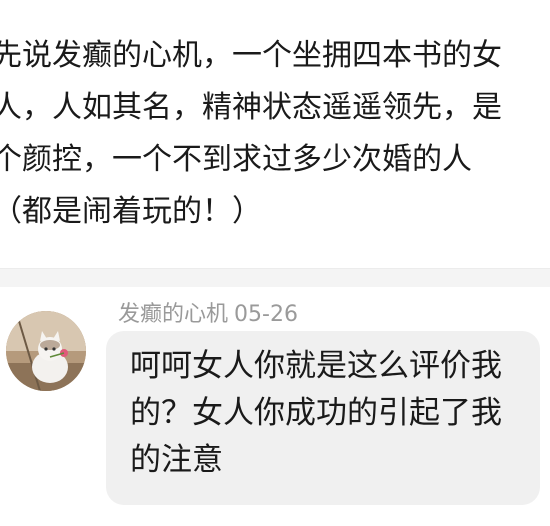  Describe the element at coordinates (316, 413) in the screenshot. I see `comment-line: 的？女人你成功的引起了我` at that location.